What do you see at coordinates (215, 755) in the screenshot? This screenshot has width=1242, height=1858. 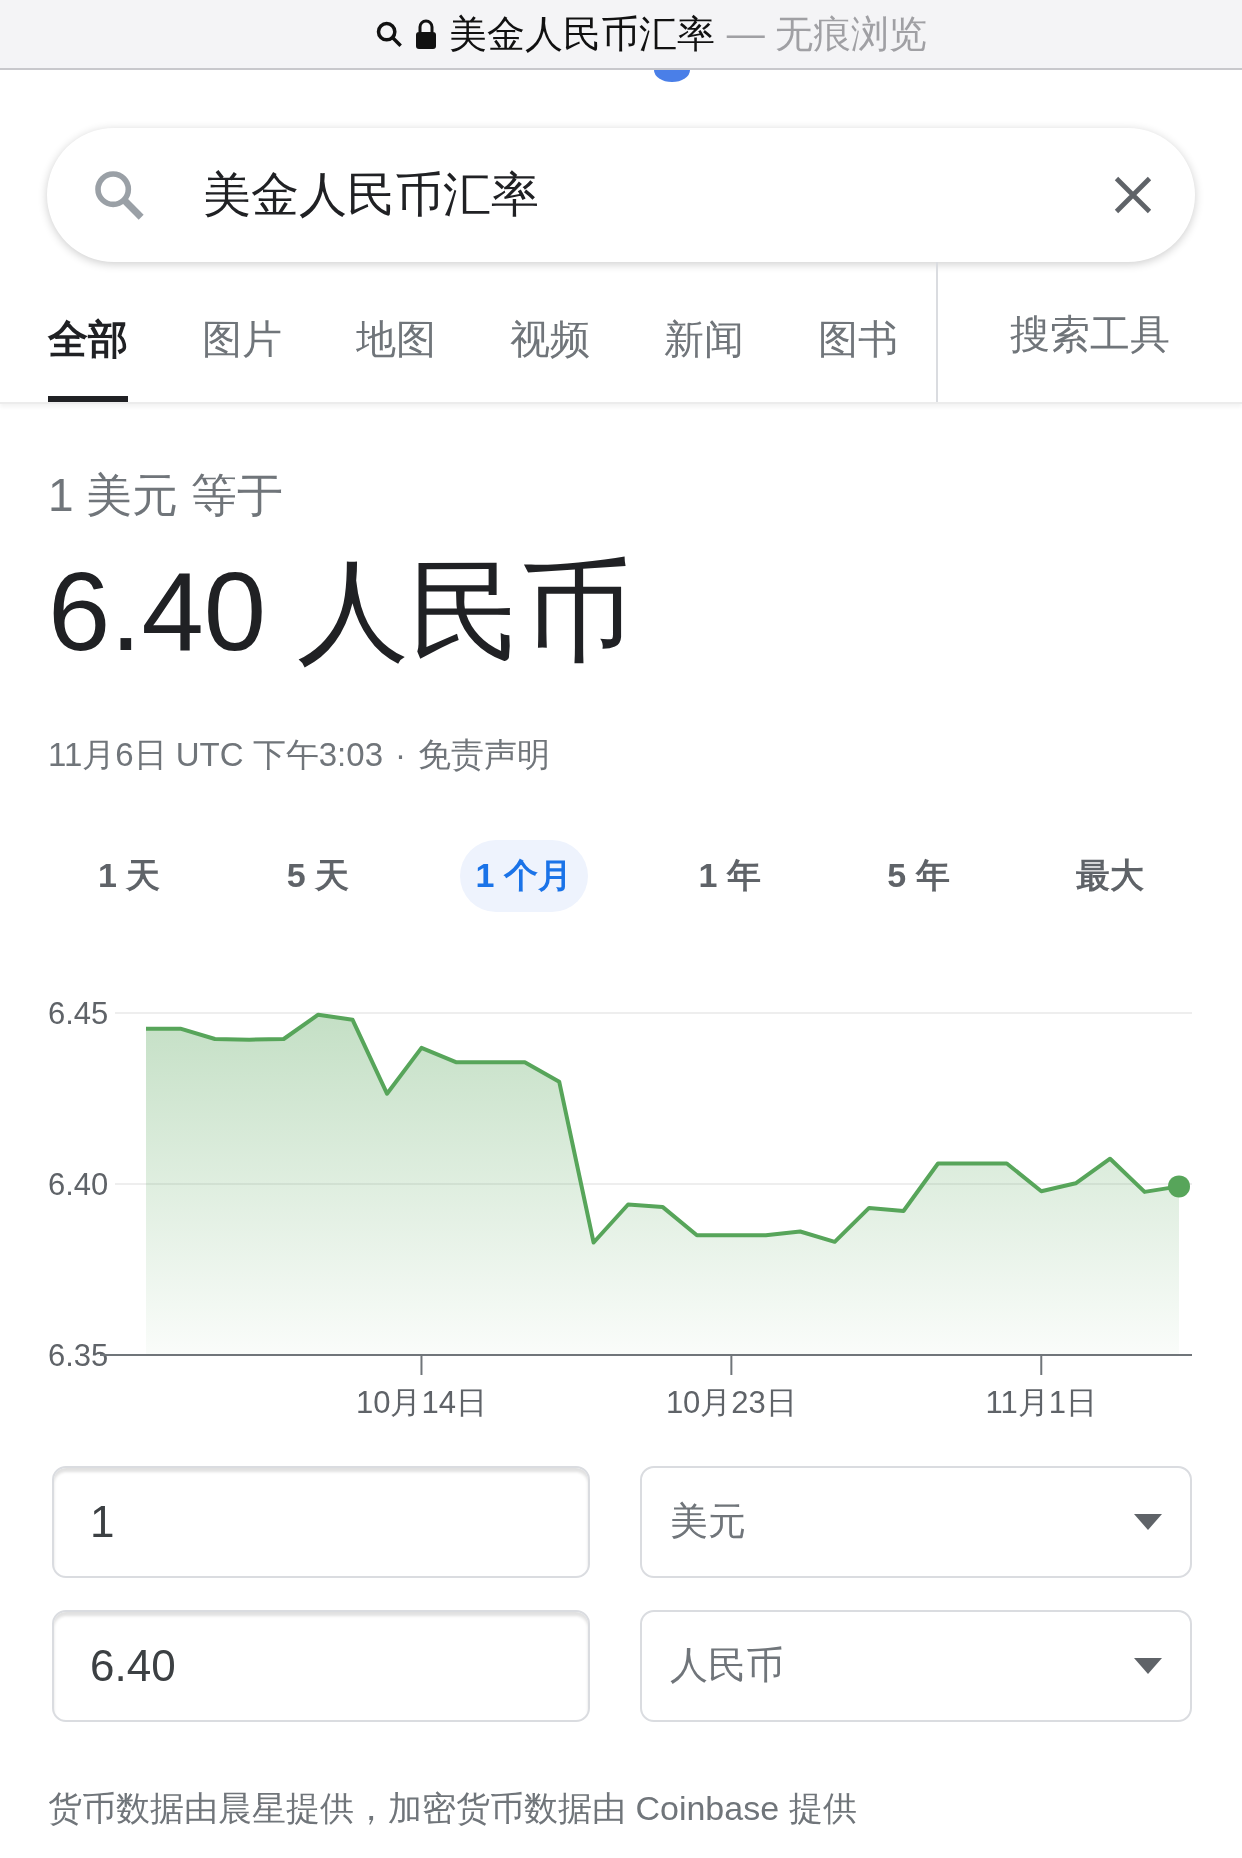 I see `timestamp: 11月6日 UTC 下午3:03` at bounding box center [215, 755].